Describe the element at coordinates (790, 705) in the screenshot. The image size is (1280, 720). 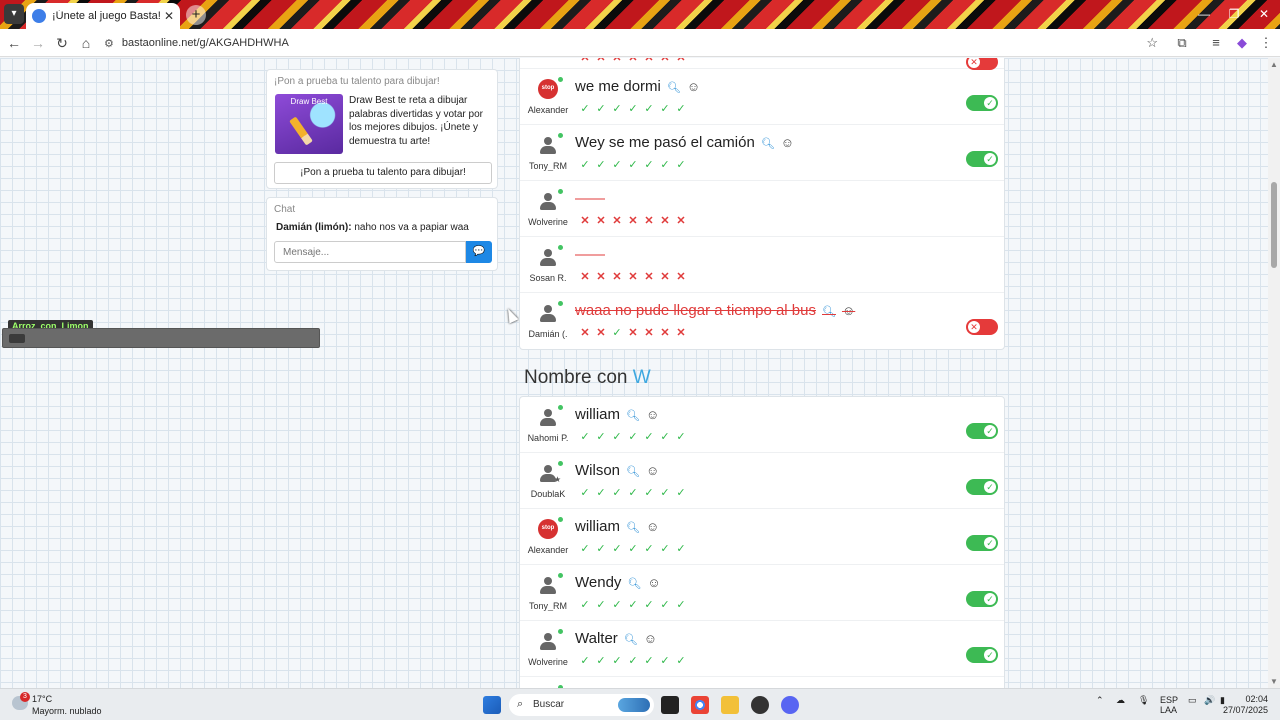
I see `discord-icon` at that location.